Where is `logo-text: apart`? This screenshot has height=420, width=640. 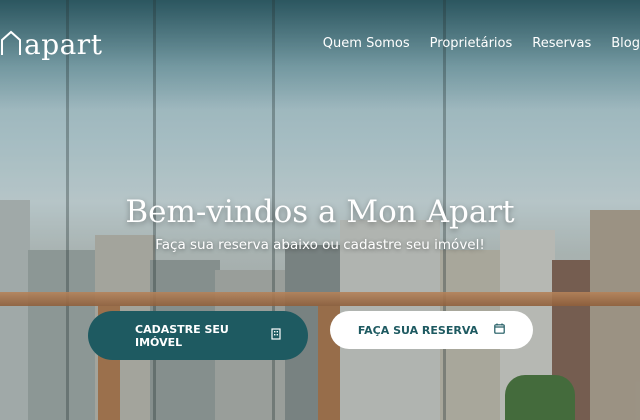
logo-text: apart is located at coordinates (63, 44).